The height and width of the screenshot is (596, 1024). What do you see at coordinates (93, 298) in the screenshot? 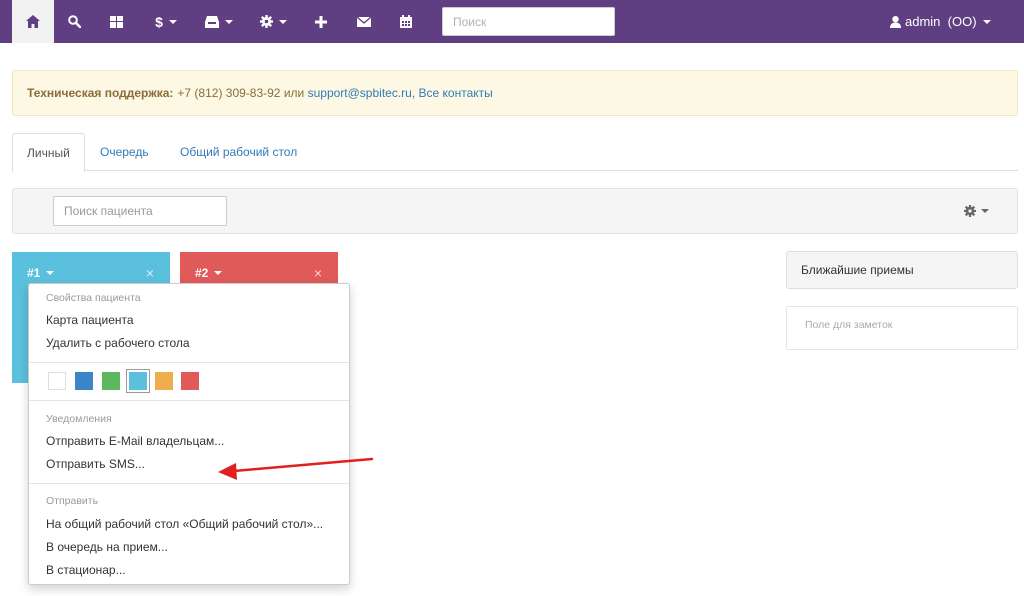
I see `section-header-properties: Свойства пациента` at bounding box center [93, 298].